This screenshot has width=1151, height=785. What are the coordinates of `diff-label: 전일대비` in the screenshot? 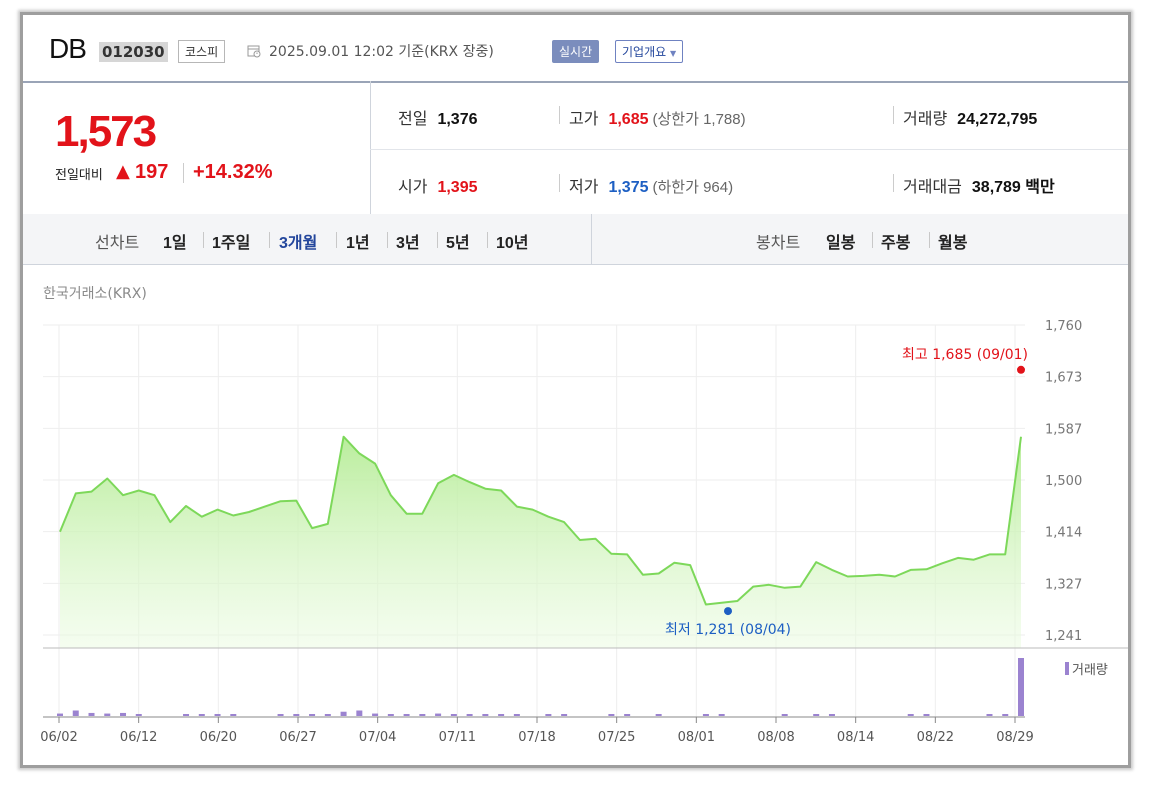 It's located at (79, 175).